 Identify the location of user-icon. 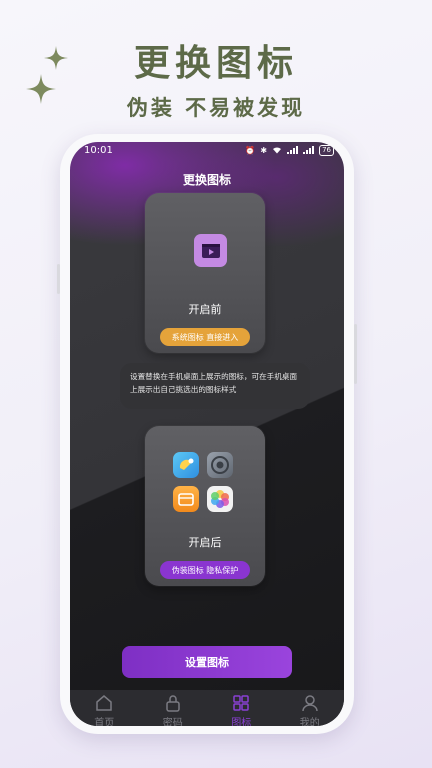
(310, 703).